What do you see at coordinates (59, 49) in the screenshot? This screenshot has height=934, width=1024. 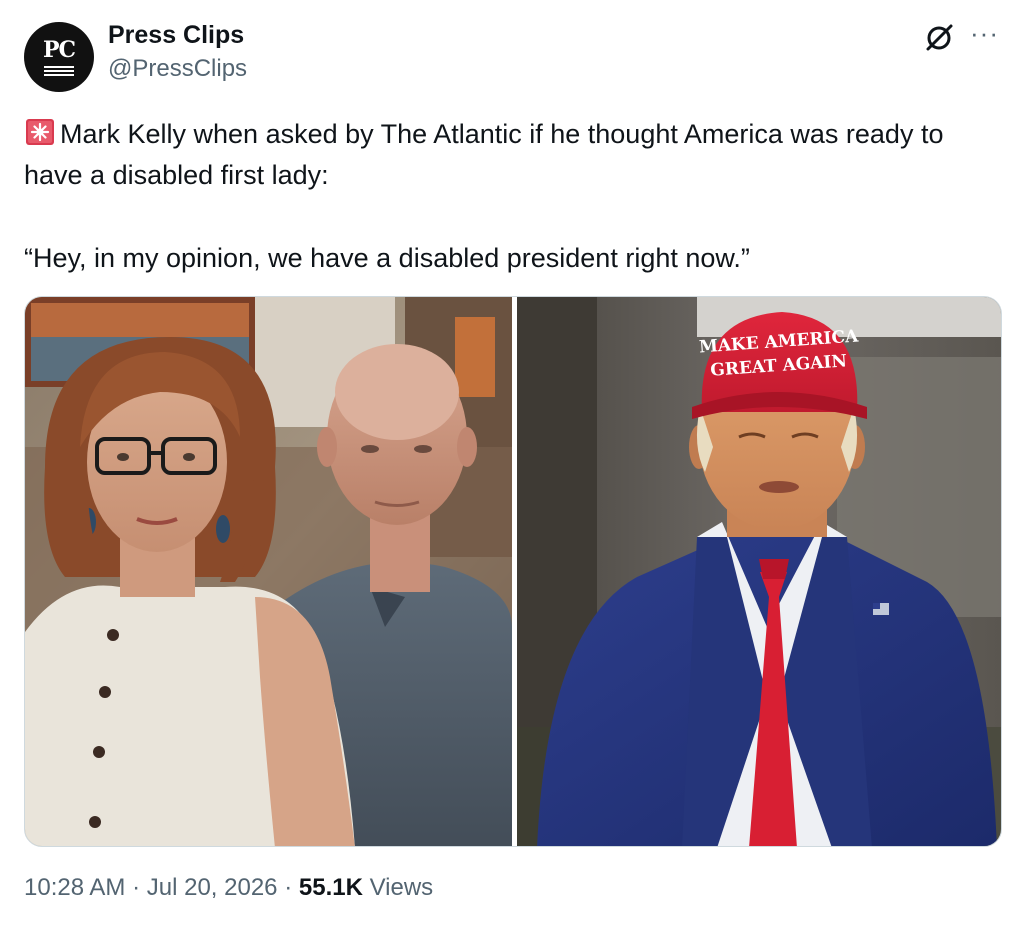 I see `avatar-text: PC` at bounding box center [59, 49].